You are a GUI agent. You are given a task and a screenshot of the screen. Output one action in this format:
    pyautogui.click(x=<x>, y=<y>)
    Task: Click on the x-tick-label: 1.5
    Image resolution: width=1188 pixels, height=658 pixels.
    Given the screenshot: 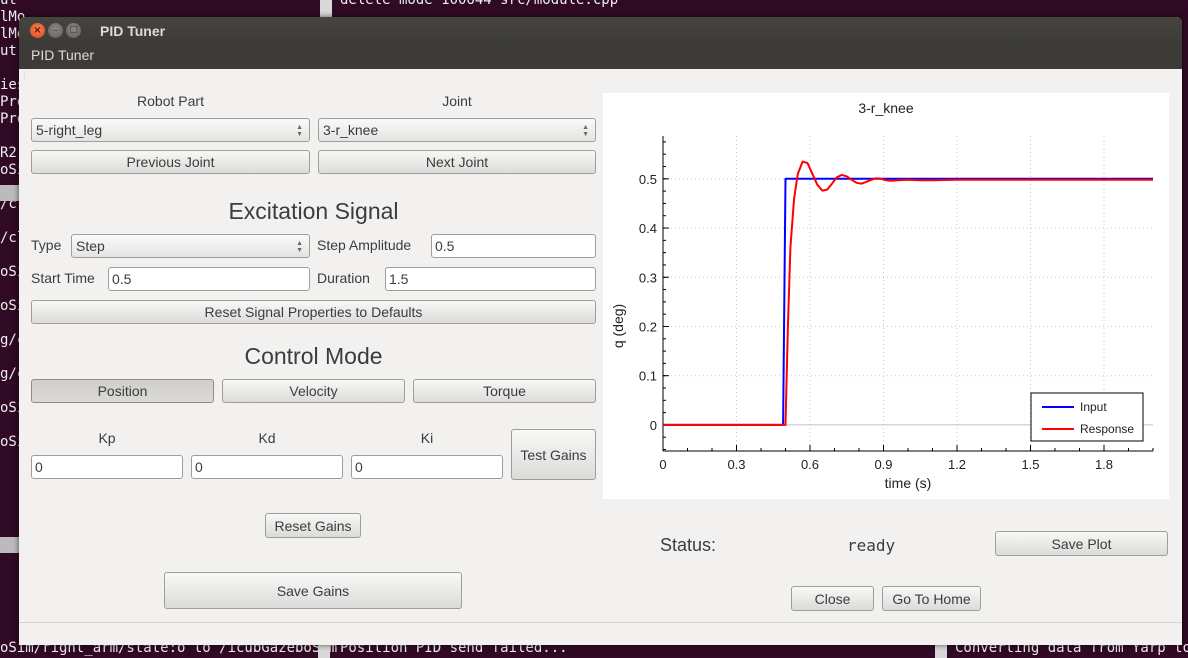 What is the action you would take?
    pyautogui.click(x=1030, y=464)
    